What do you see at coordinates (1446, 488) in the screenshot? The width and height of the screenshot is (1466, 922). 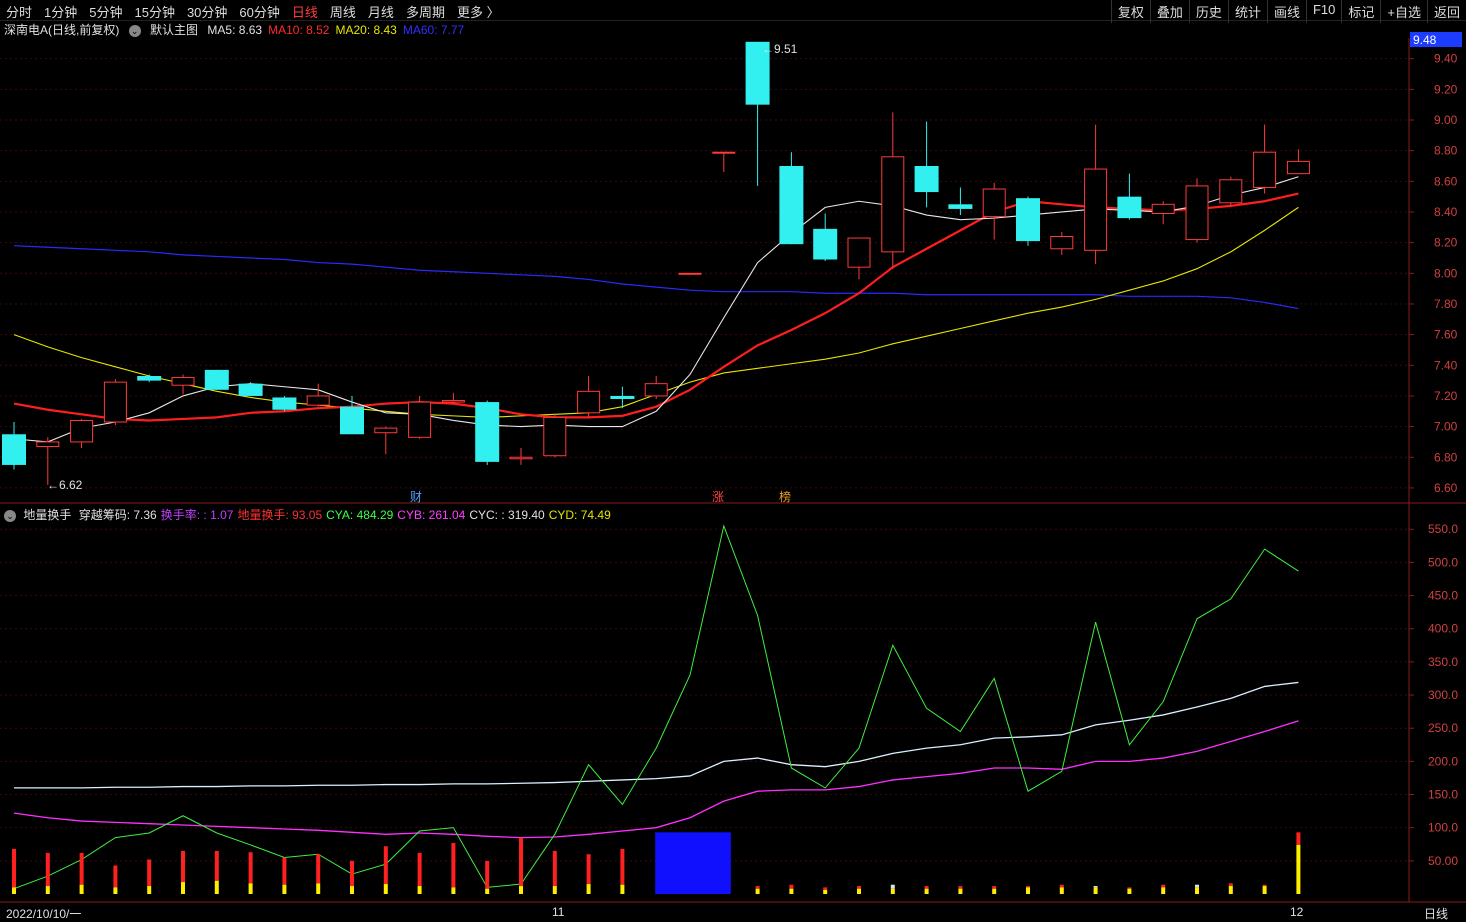 I see `price-tick-label: 6.60` at bounding box center [1446, 488].